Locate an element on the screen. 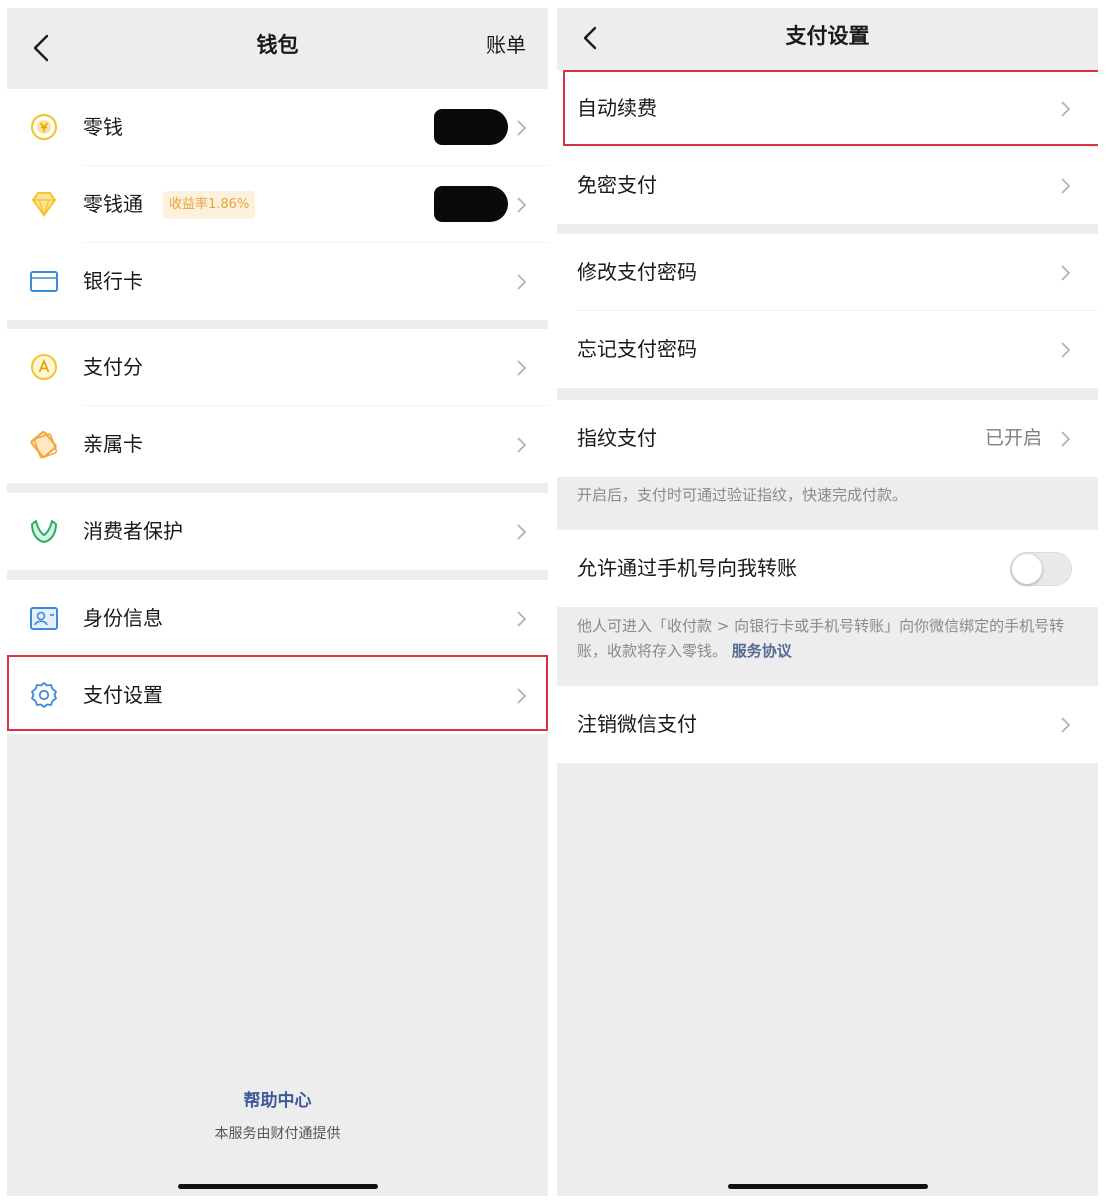 This screenshot has height=1204, width=1108. wallet-nav-bar: 钱包 账单 is located at coordinates (277, 48).